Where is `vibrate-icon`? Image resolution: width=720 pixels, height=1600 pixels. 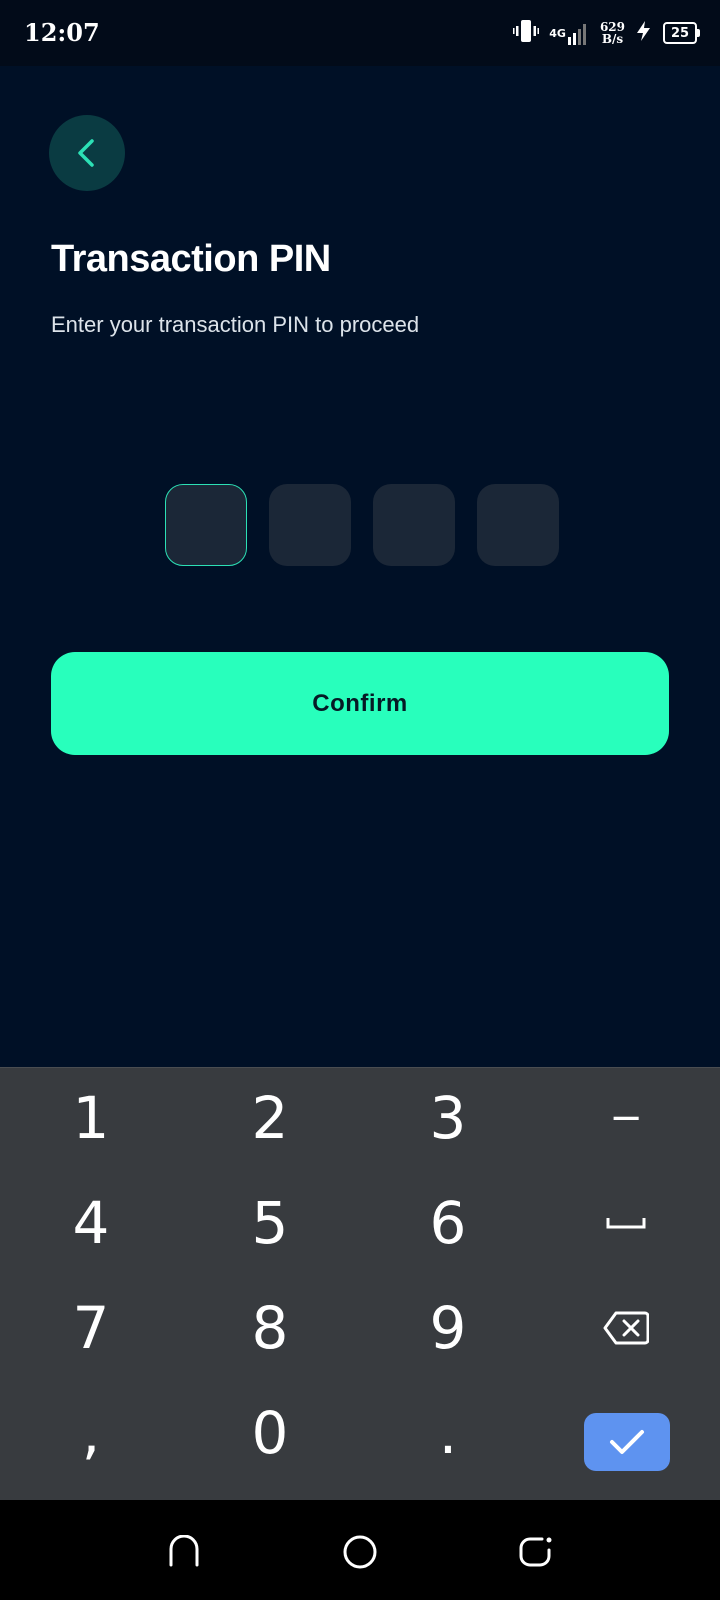
vibrate-icon is located at coordinates (526, 33).